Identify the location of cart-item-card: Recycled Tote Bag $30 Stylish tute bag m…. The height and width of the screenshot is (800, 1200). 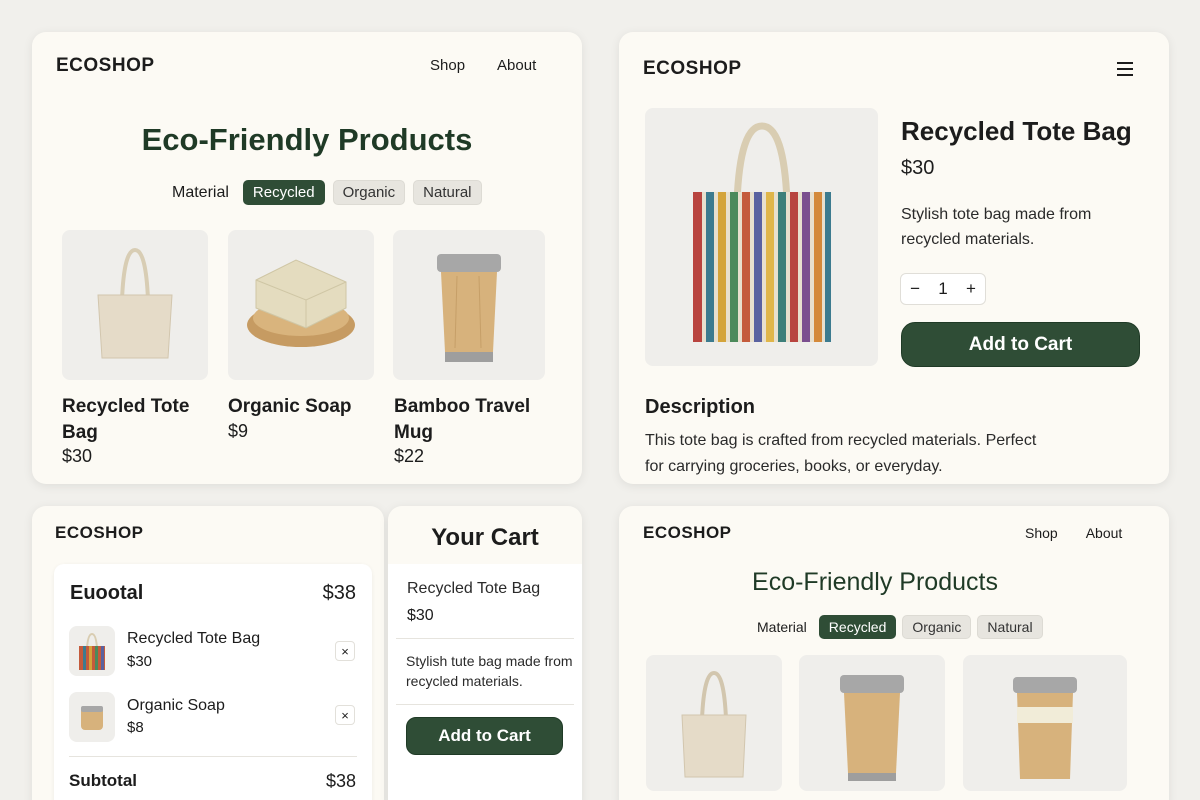
(485, 682).